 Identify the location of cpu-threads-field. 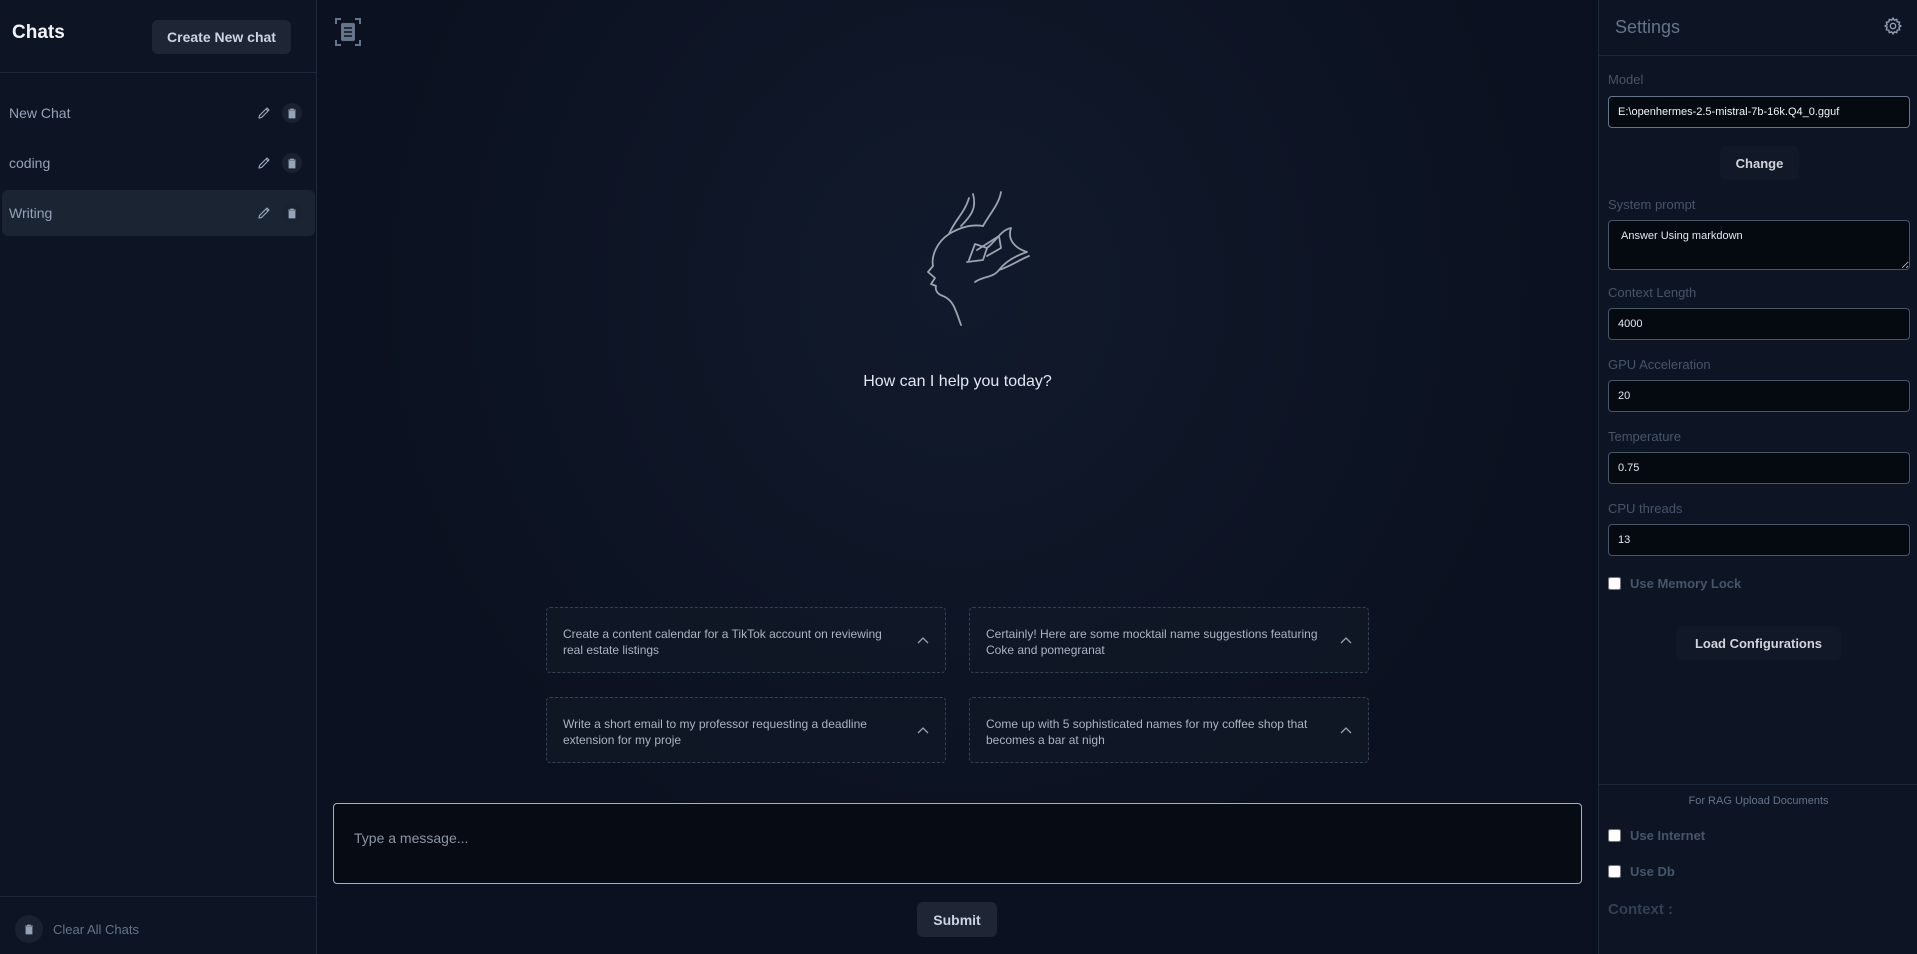
(1759, 540).